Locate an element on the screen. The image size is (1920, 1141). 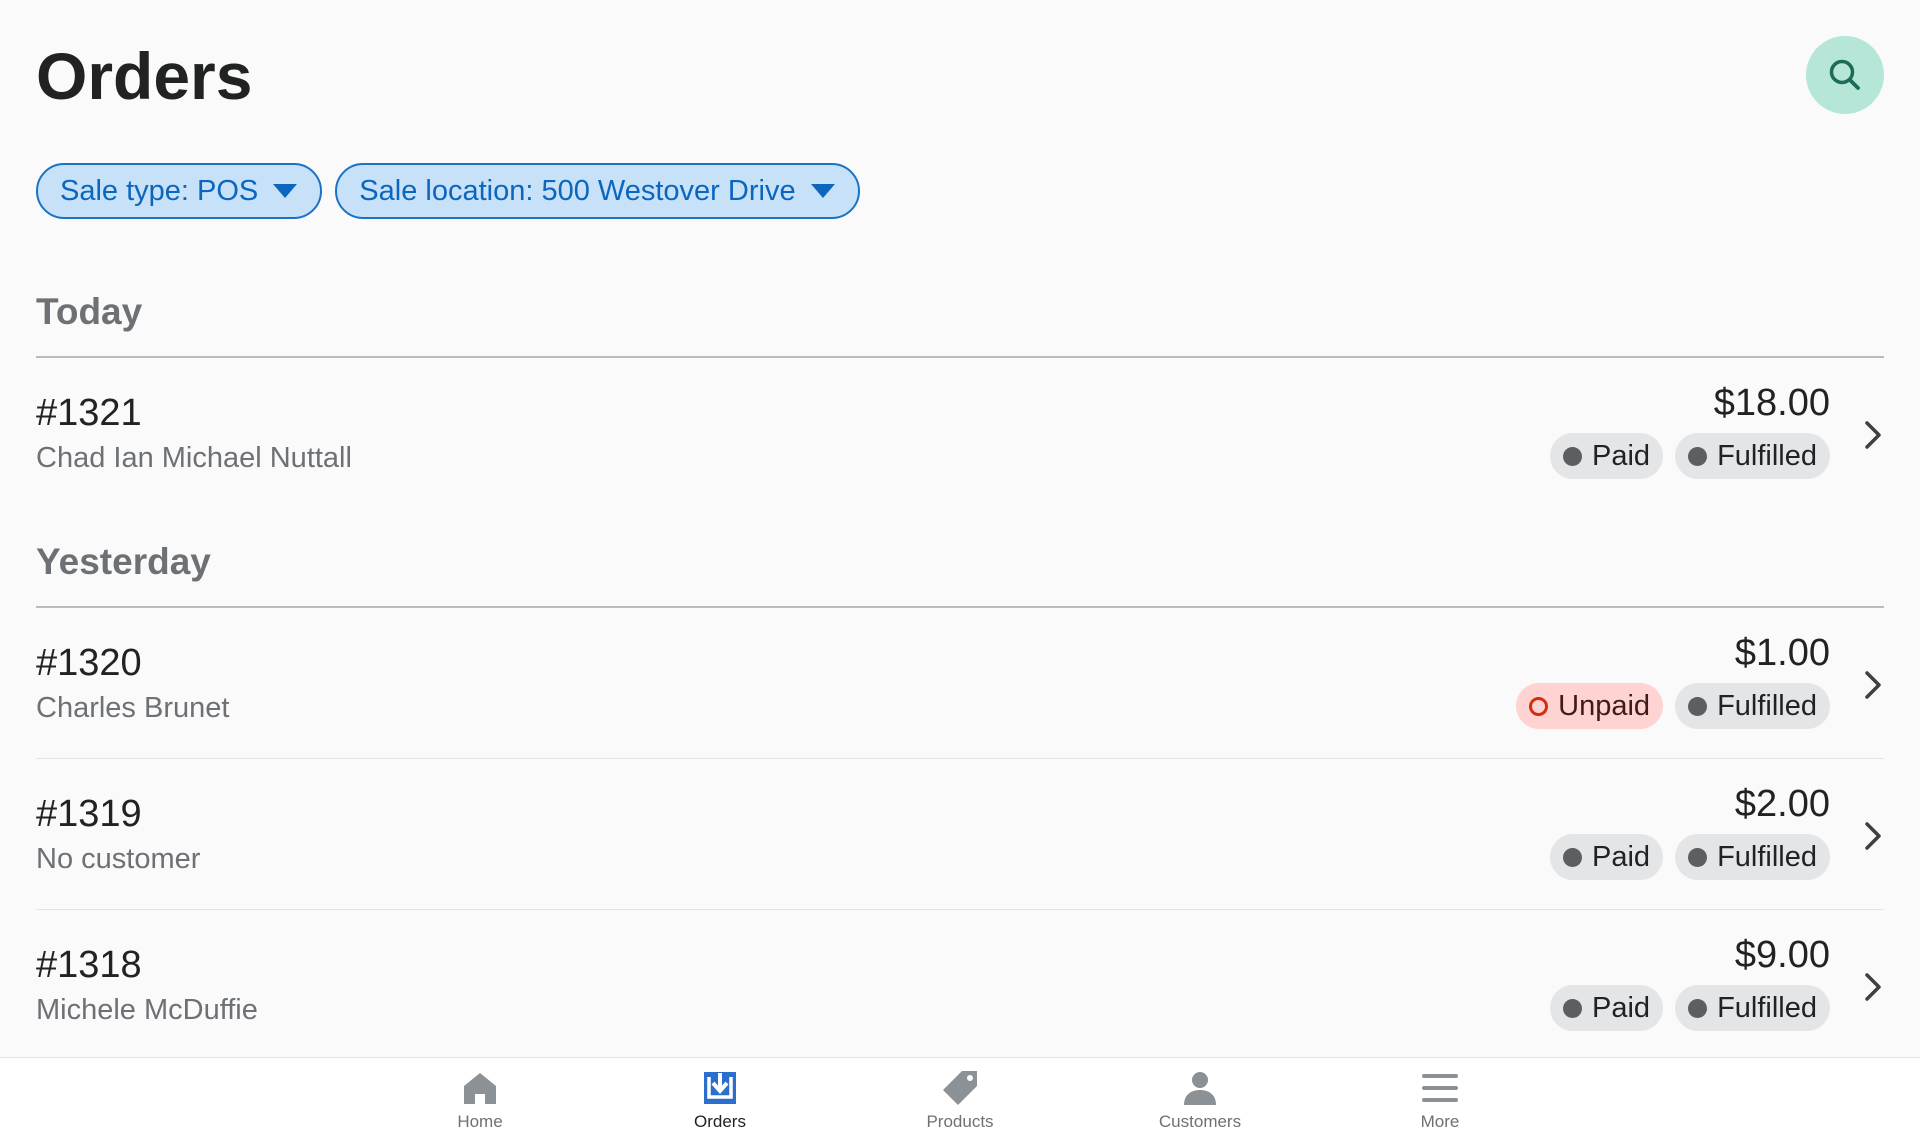
bottom-nav: Home Orders Products Customers More is located at coordinates (960, 1099).